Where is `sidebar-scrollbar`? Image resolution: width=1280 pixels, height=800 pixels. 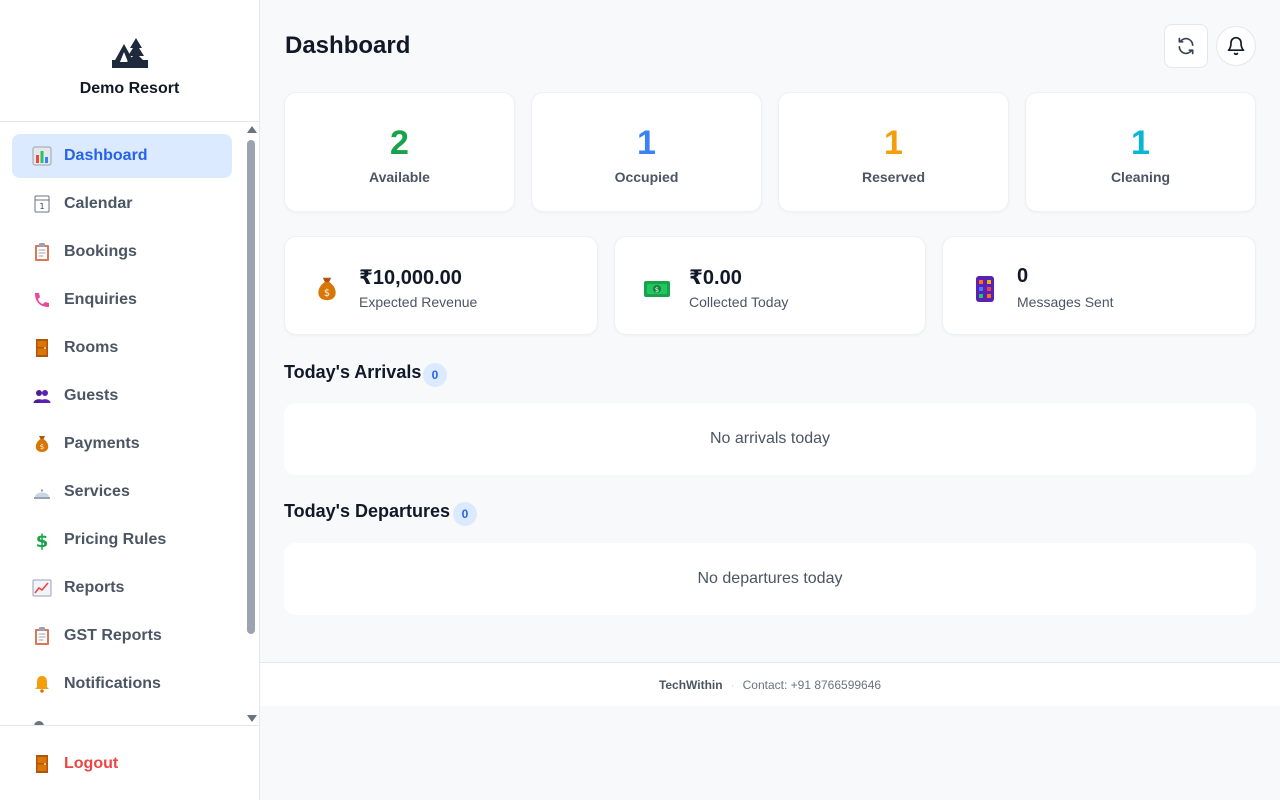
sidebar-scrollbar is located at coordinates (251, 424).